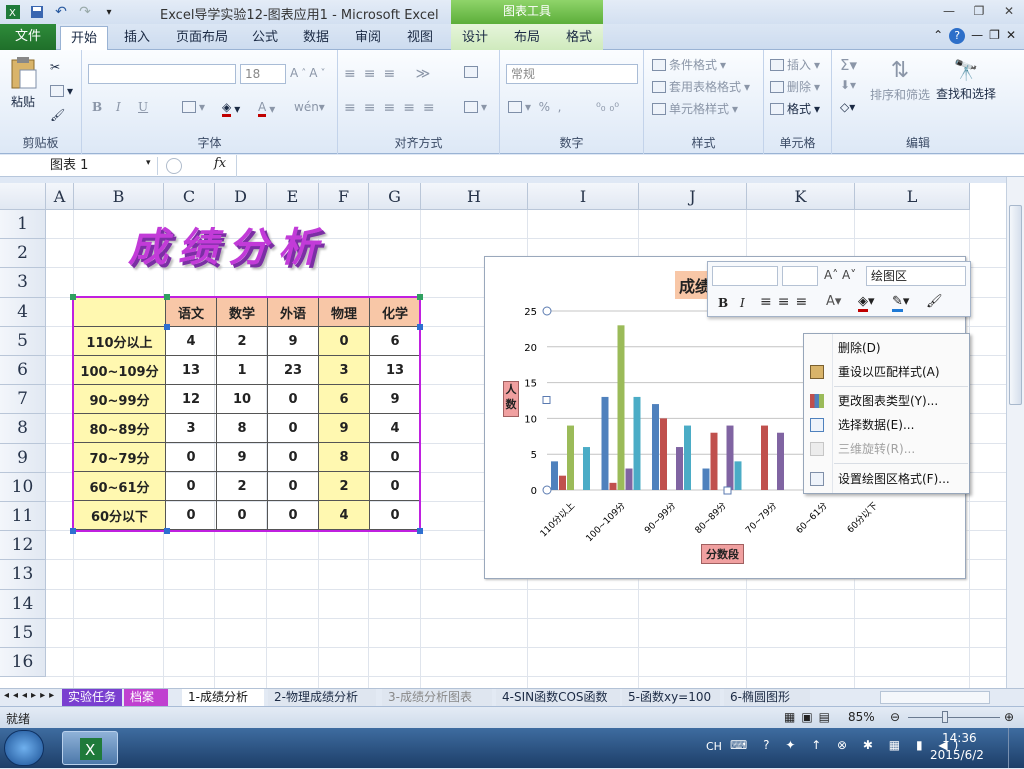  I want to click on row-header: 1, so click(23, 225).